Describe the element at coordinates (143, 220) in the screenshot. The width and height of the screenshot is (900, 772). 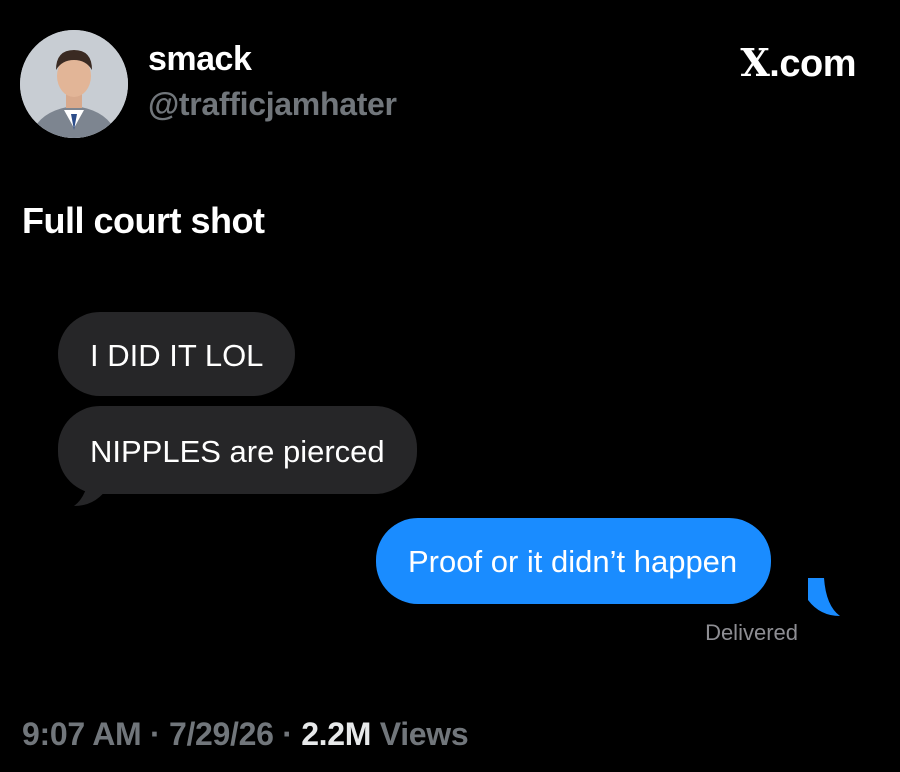
I see `tweet-text: Full court shot` at that location.